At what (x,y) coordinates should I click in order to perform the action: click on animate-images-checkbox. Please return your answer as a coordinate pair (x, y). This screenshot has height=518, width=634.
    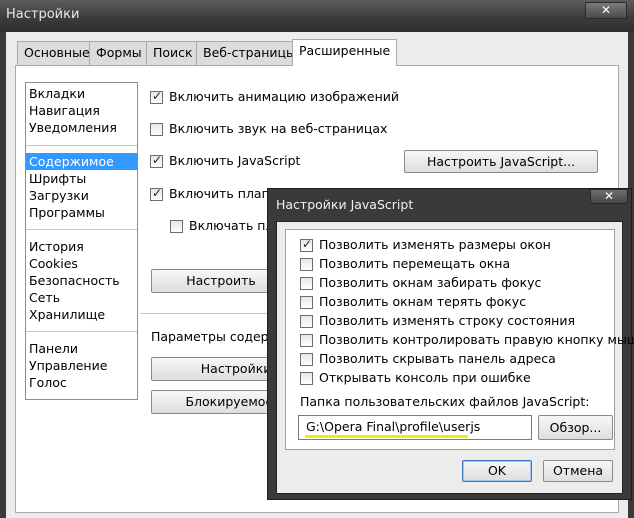
    Looking at the image, I should click on (156, 96).